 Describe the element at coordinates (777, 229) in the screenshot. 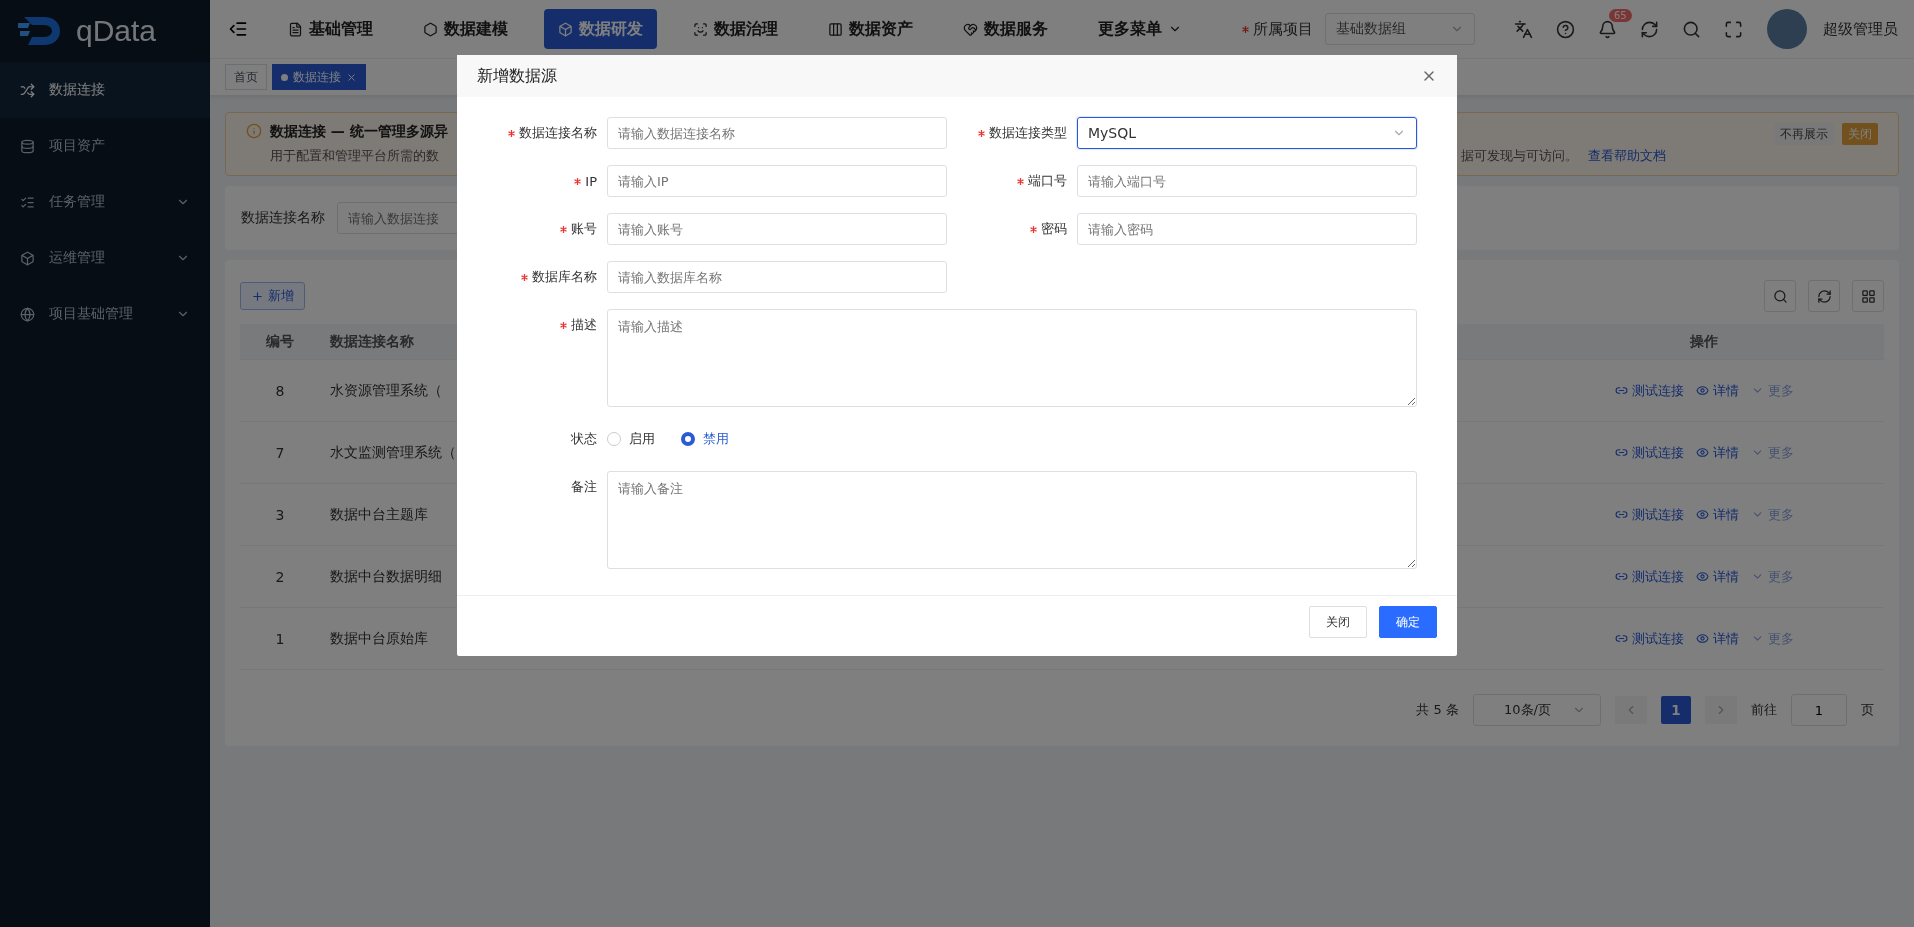

I see `text-input: 请输入账号` at that location.